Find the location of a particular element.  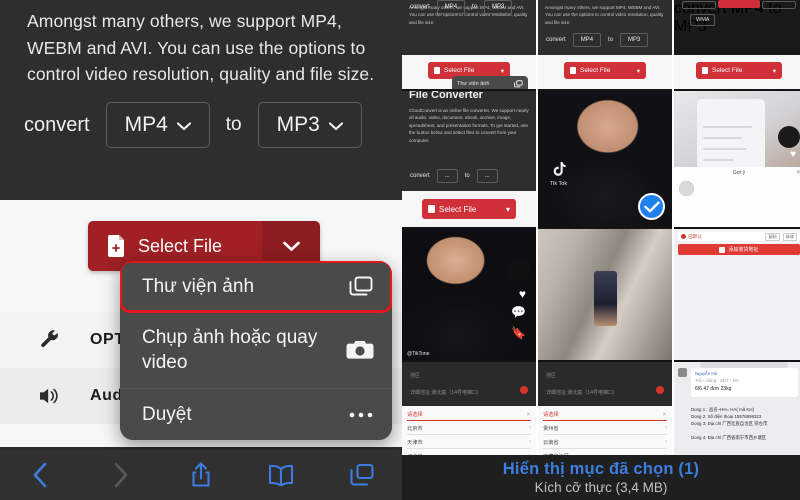

thumb-detail-a: 详细地址 通北庭（14号电梯口） is located at coordinates (446, 393).